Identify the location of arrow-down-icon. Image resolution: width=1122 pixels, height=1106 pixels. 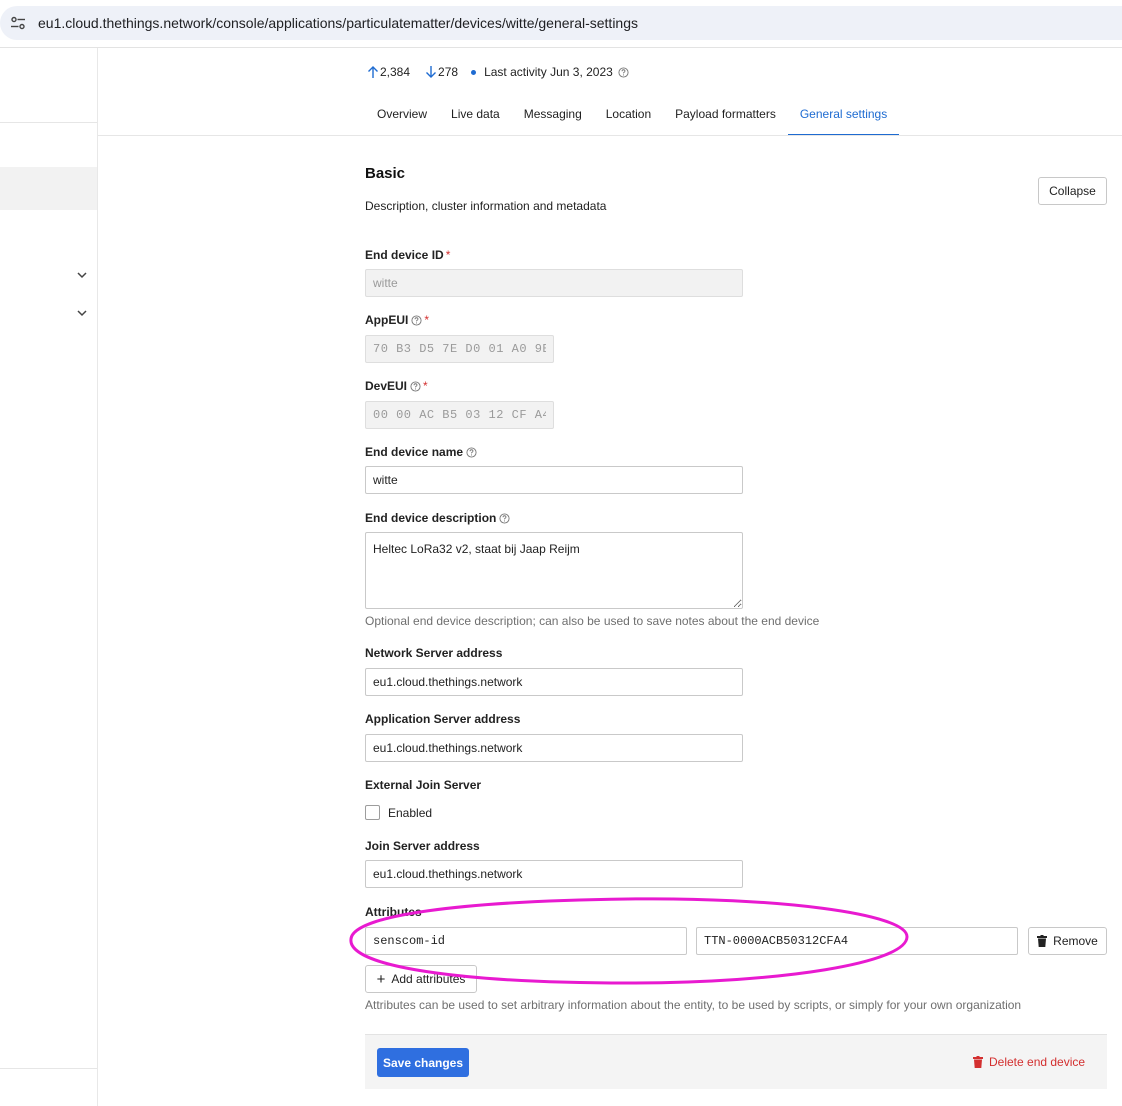
(431, 72).